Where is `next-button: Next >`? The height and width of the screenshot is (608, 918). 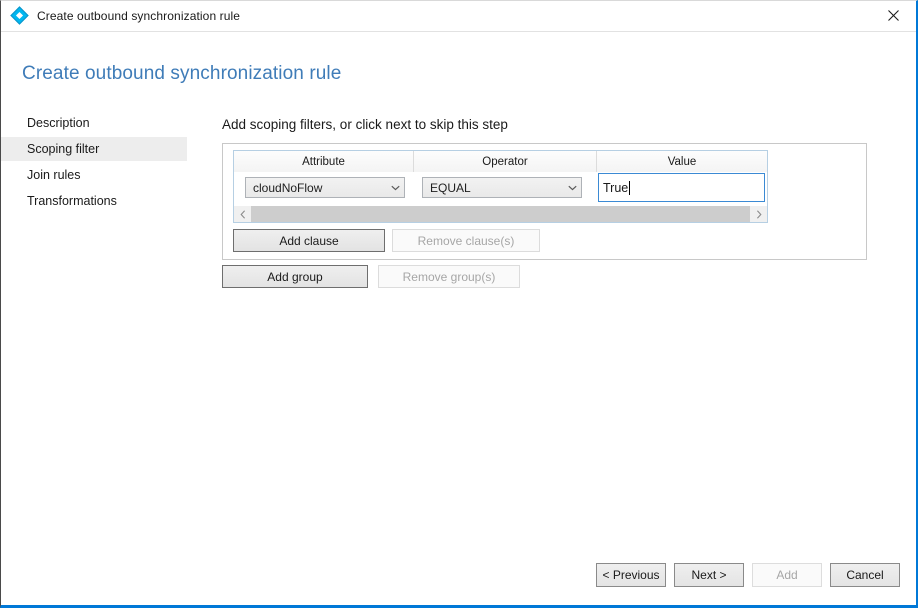
next-button: Next > is located at coordinates (709, 575).